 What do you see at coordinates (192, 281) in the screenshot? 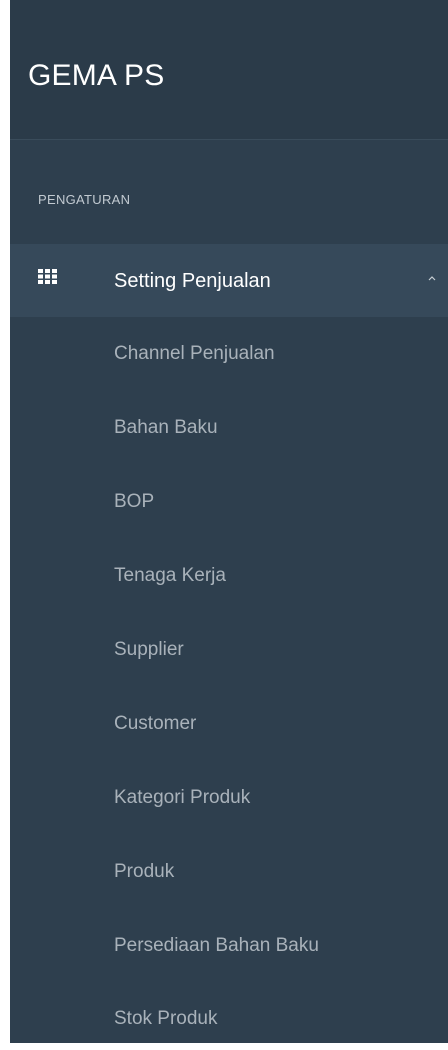
I see `menu-item-label: Setting Penjualan` at bounding box center [192, 281].